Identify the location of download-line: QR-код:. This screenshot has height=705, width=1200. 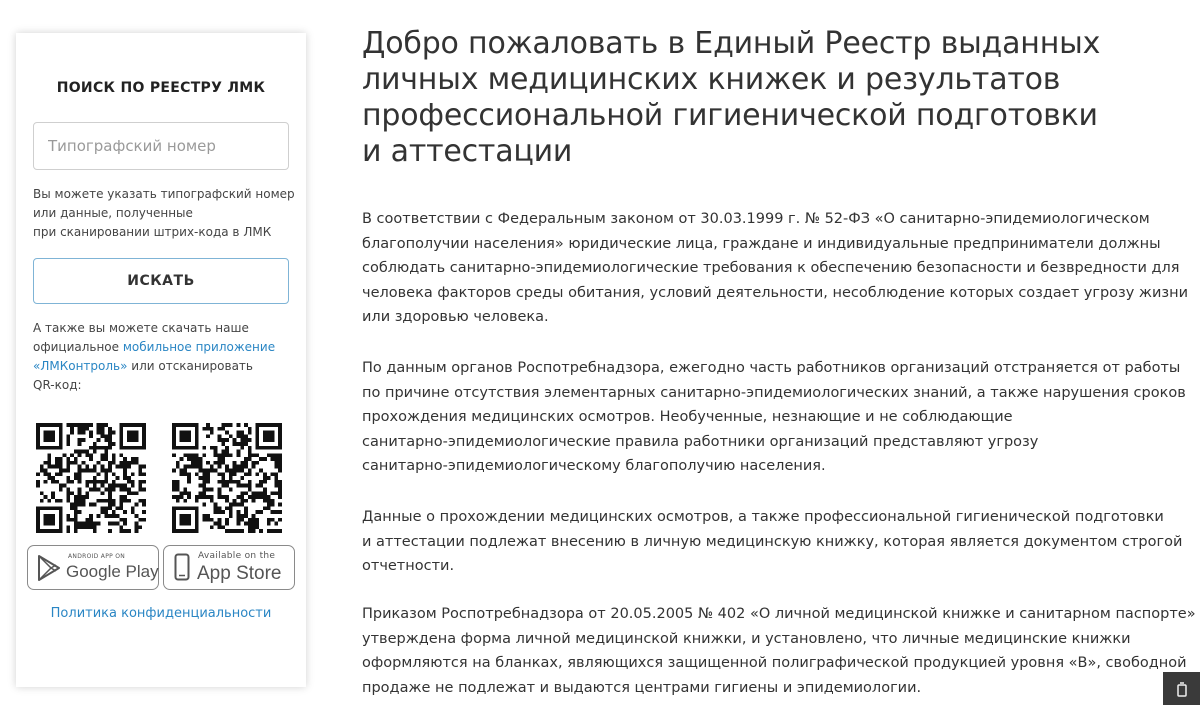
(57, 385).